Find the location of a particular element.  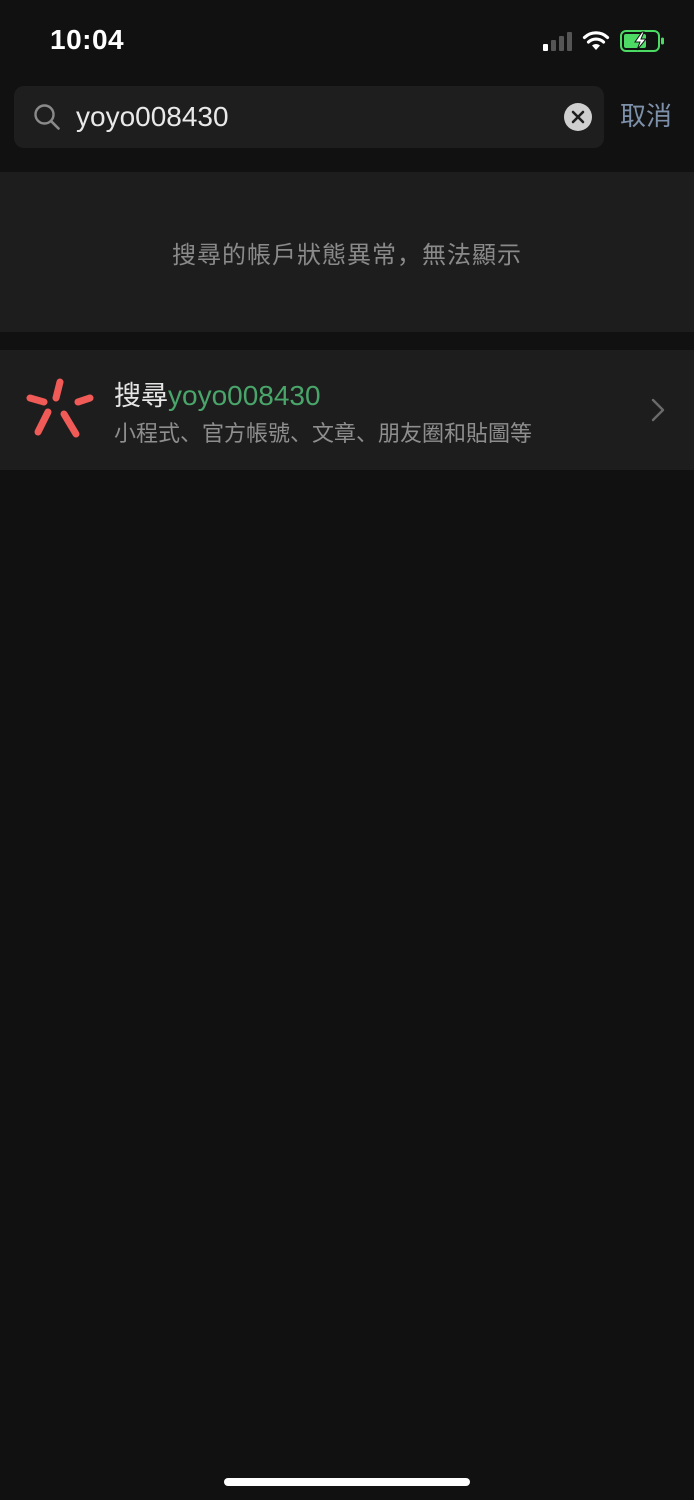

home-indicator is located at coordinates (347, 1482).